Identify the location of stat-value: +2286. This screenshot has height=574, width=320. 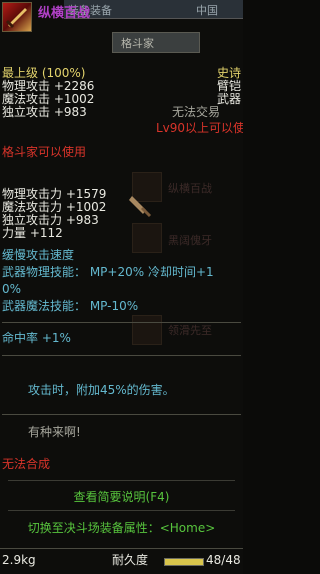
(74, 86).